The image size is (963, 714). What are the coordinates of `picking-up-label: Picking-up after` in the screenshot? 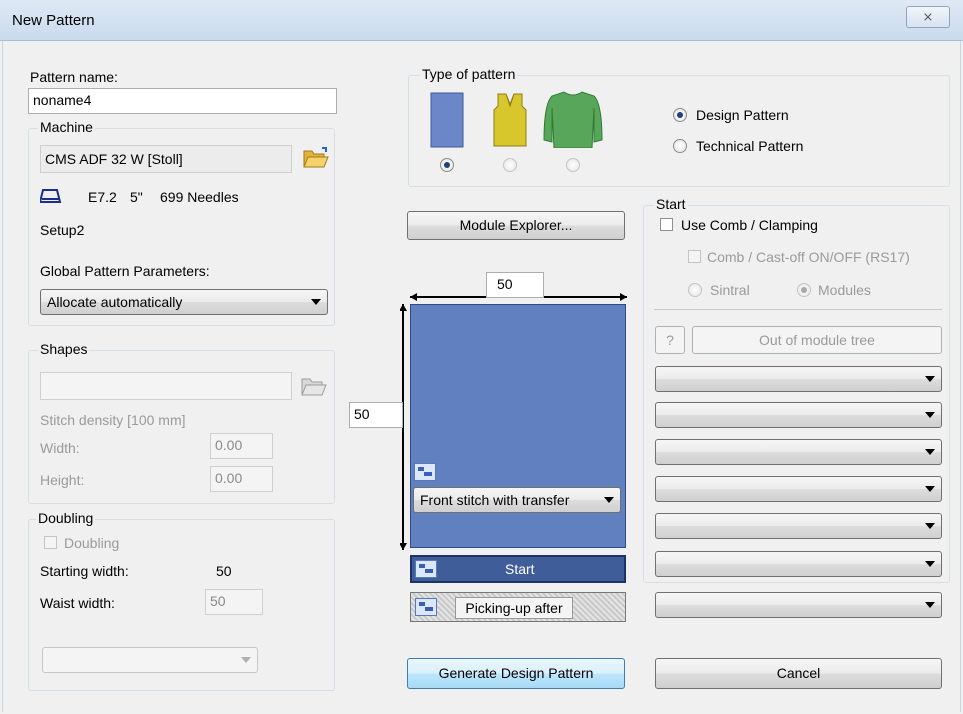 It's located at (514, 608).